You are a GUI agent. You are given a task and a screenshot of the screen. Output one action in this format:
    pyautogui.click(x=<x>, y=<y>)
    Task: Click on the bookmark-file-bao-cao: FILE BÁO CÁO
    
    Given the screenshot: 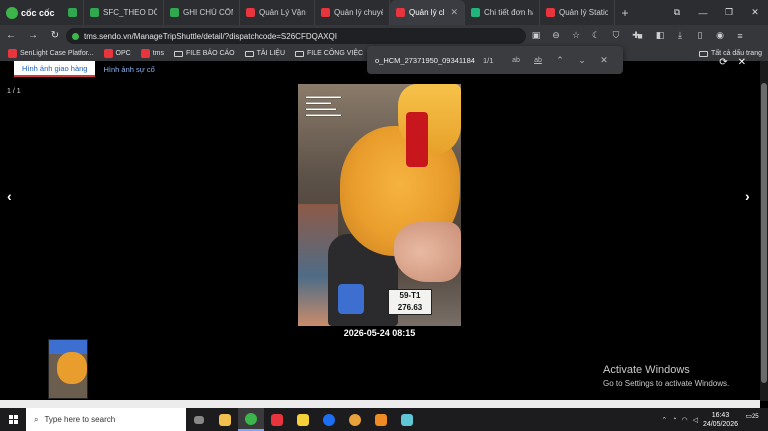 What is the action you would take?
    pyautogui.click(x=204, y=53)
    